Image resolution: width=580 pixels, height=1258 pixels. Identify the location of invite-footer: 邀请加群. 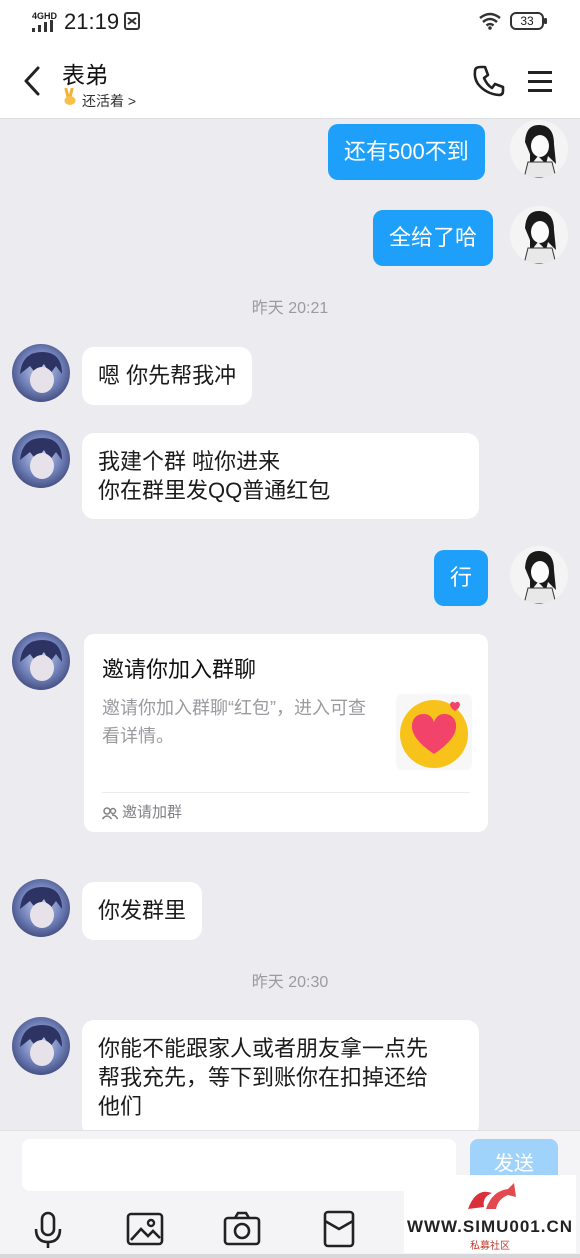
(142, 811).